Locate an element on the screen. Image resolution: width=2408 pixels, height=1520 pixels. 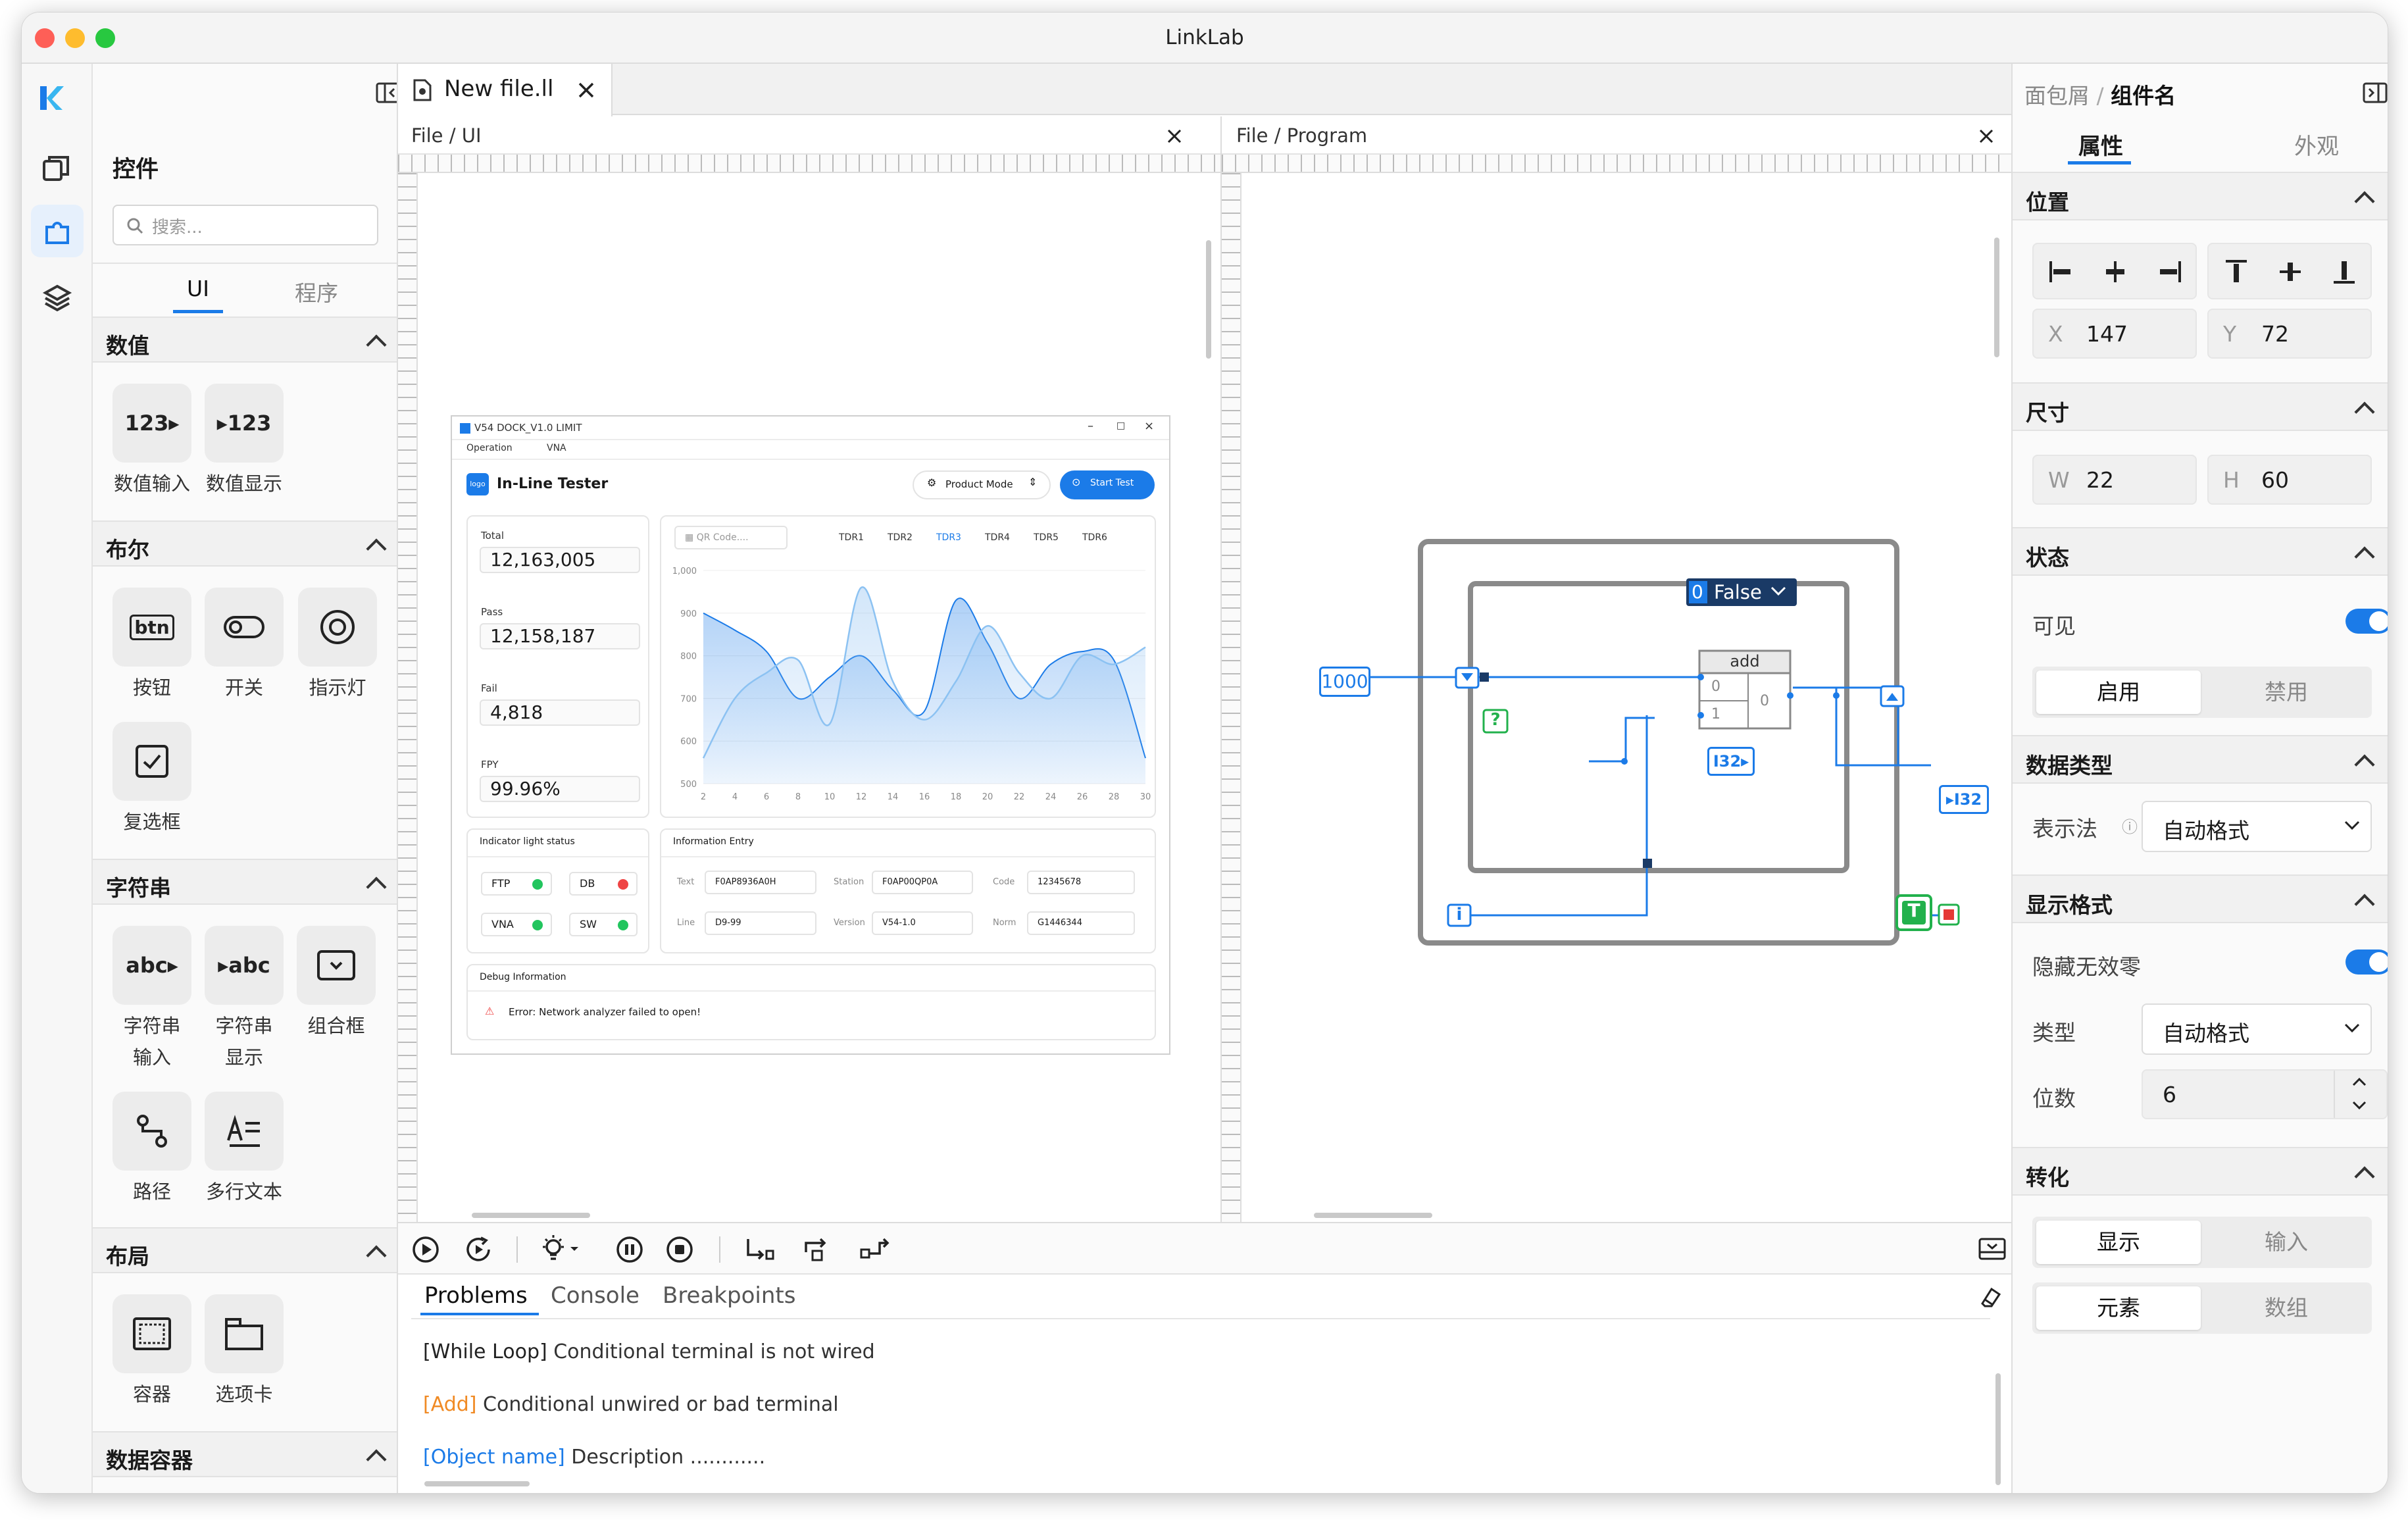
tdr-tab-2: TDR2 is located at coordinates (900, 537).